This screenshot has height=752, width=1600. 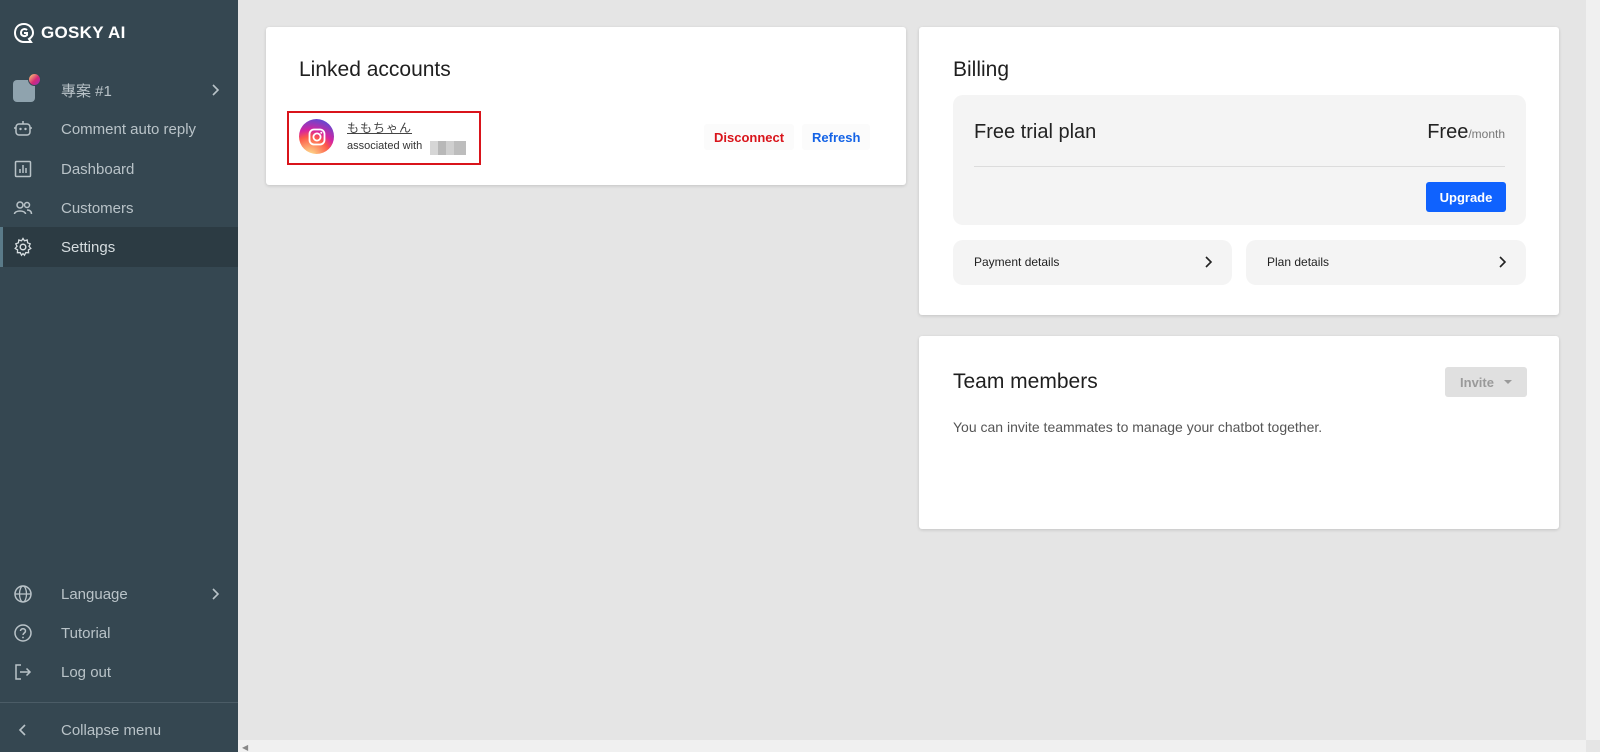 What do you see at coordinates (981, 69) in the screenshot?
I see `billing-title: Billing` at bounding box center [981, 69].